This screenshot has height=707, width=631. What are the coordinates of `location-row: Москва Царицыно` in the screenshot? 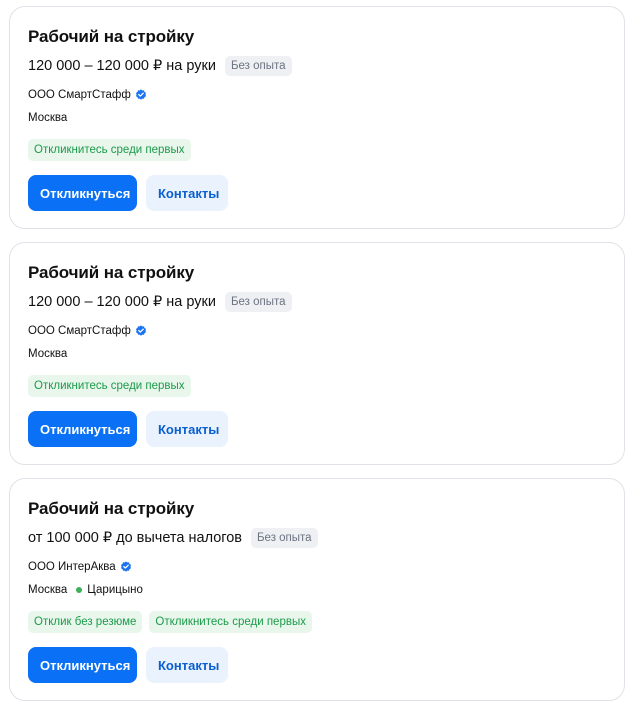 It's located at (317, 590).